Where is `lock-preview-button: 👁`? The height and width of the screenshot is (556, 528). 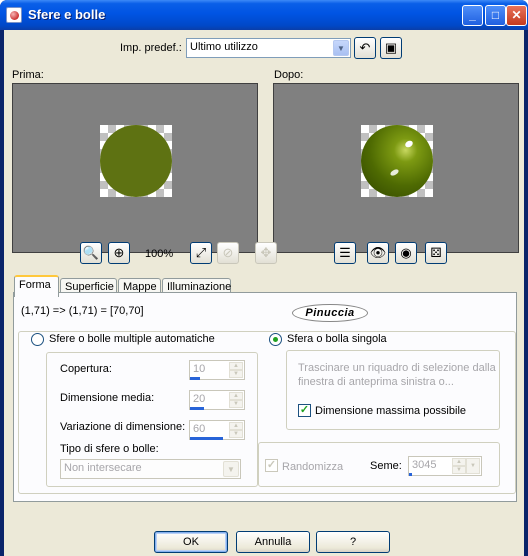 lock-preview-button: 👁 is located at coordinates (378, 253).